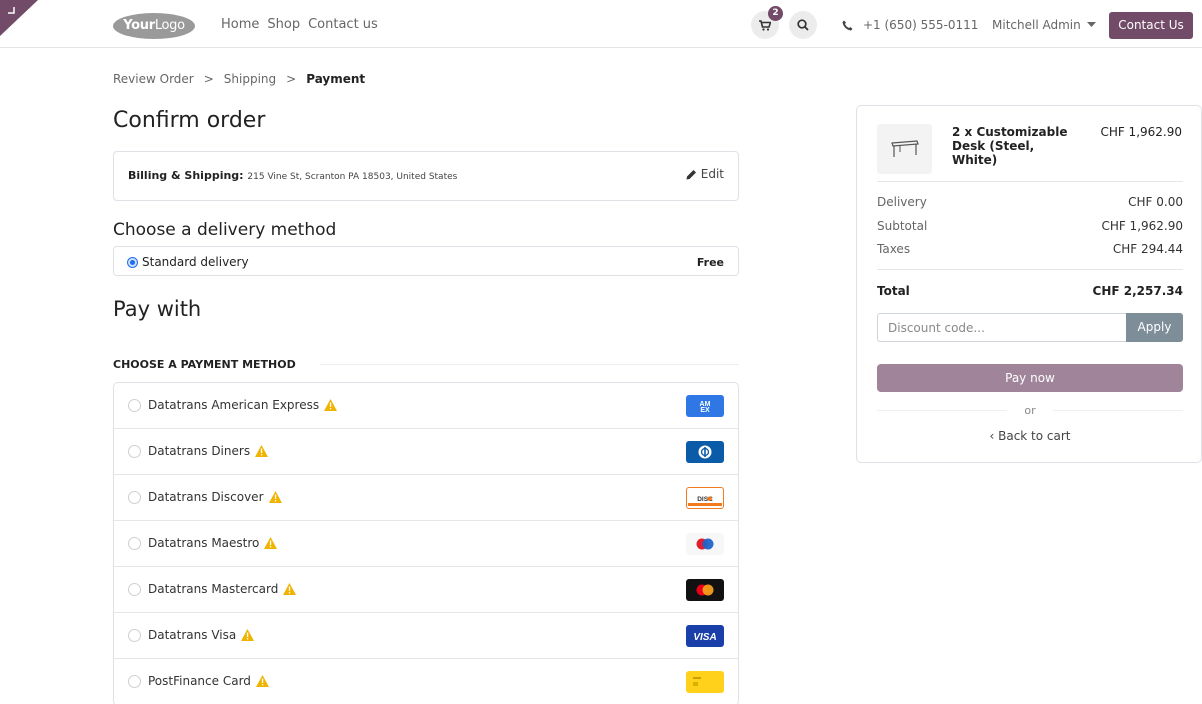  What do you see at coordinates (529, 364) in the screenshot?
I see `heading-divider` at bounding box center [529, 364].